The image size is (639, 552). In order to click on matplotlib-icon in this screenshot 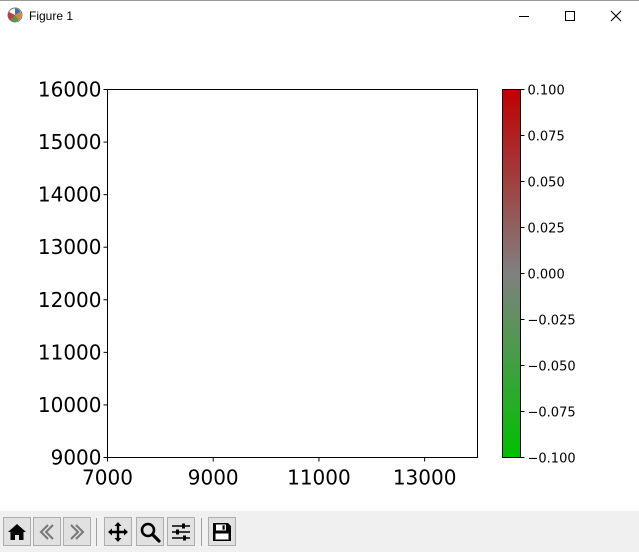, I will do `click(15, 15)`.